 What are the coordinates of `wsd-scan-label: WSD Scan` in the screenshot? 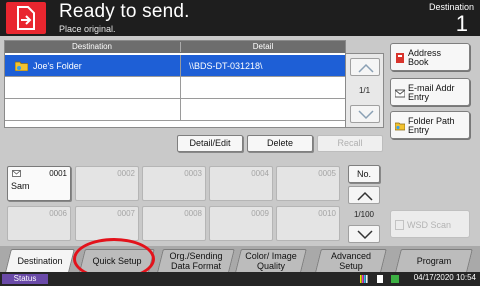 It's located at (429, 225).